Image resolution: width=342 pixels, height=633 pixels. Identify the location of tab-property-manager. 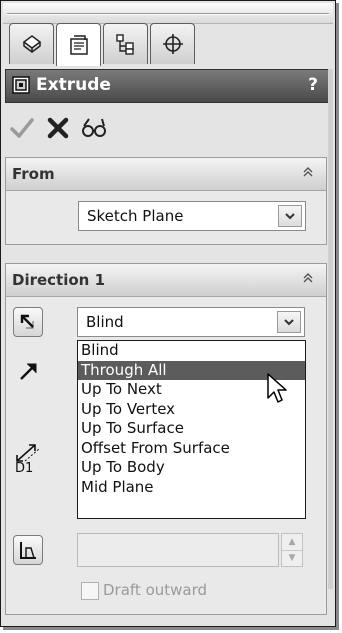
(78, 44).